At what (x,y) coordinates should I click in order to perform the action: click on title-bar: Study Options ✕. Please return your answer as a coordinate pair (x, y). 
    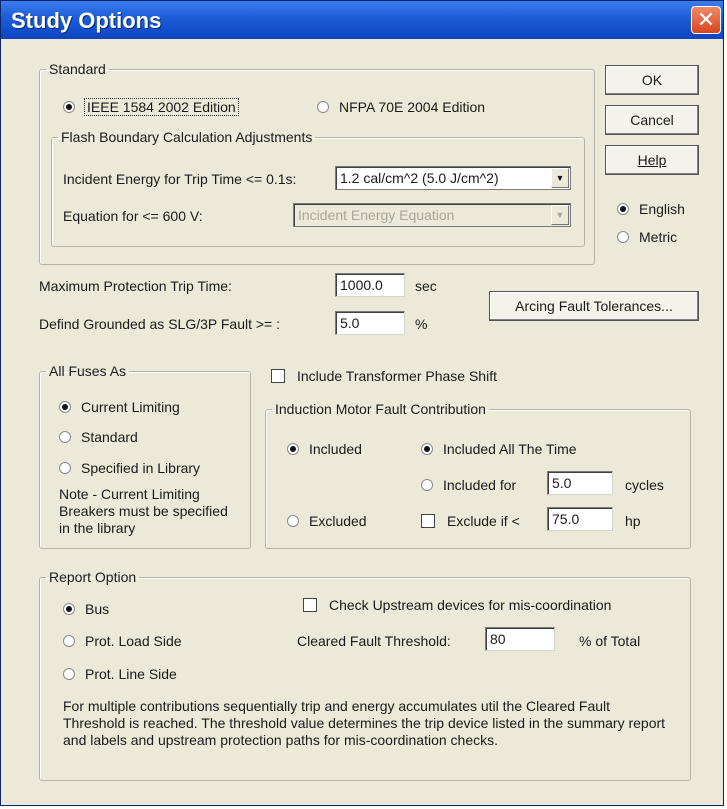
    Looking at the image, I should click on (362, 20).